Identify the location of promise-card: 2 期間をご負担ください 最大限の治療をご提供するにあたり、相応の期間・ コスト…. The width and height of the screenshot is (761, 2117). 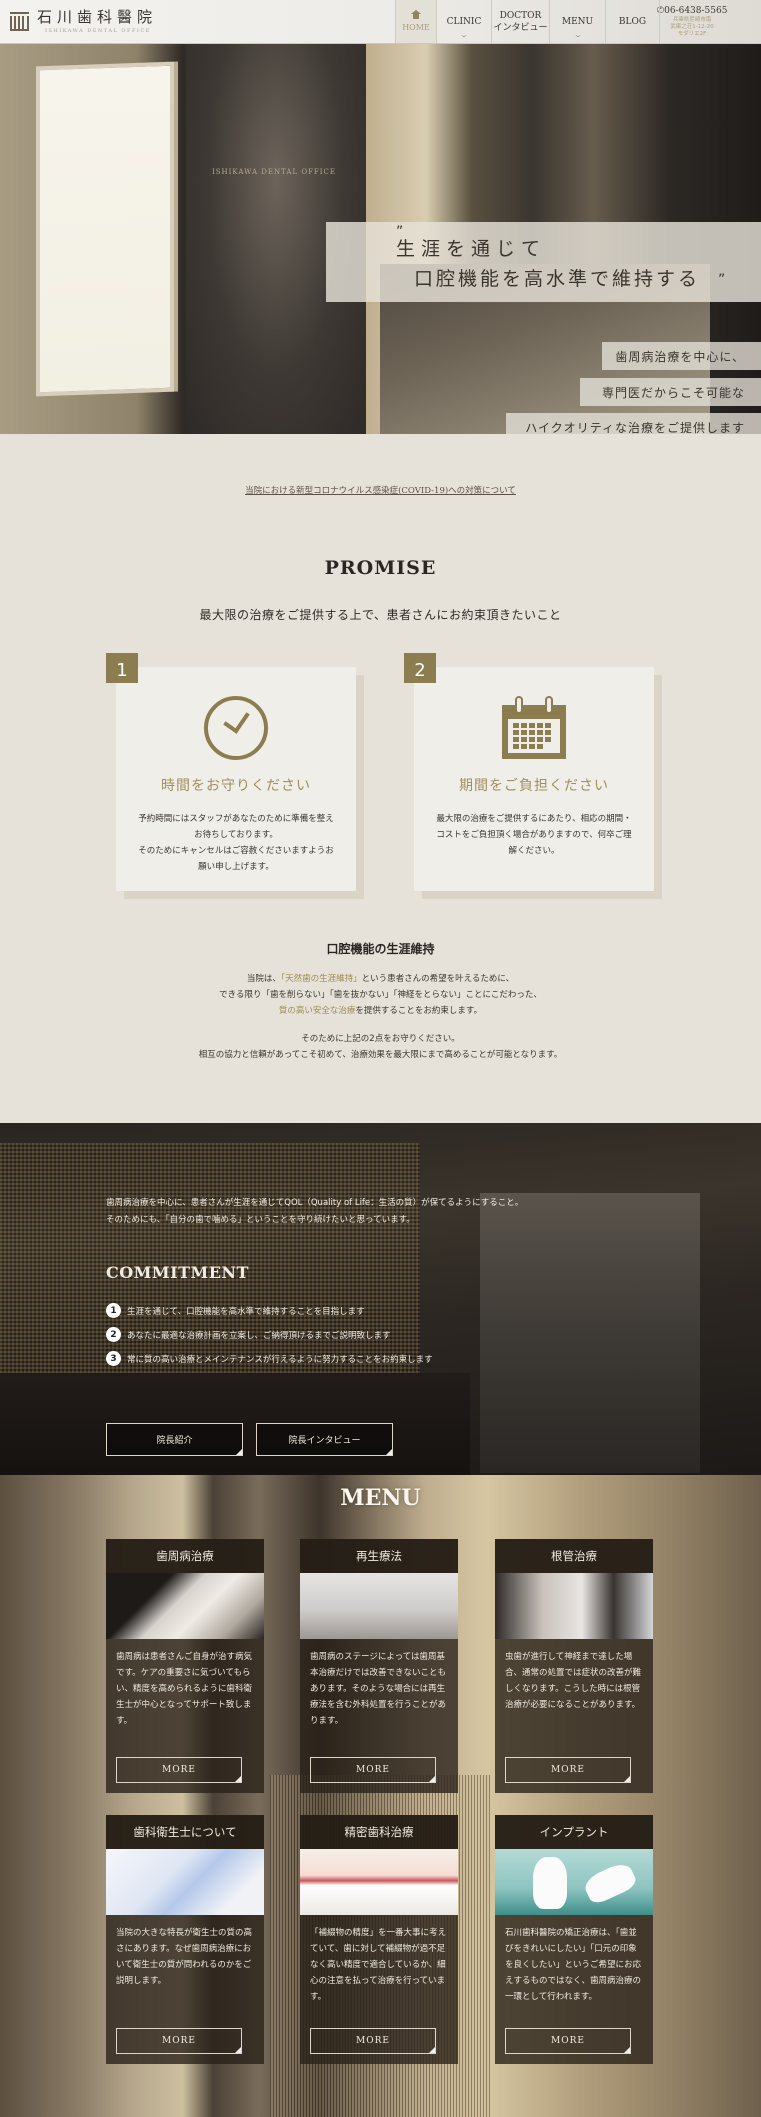
(529, 772).